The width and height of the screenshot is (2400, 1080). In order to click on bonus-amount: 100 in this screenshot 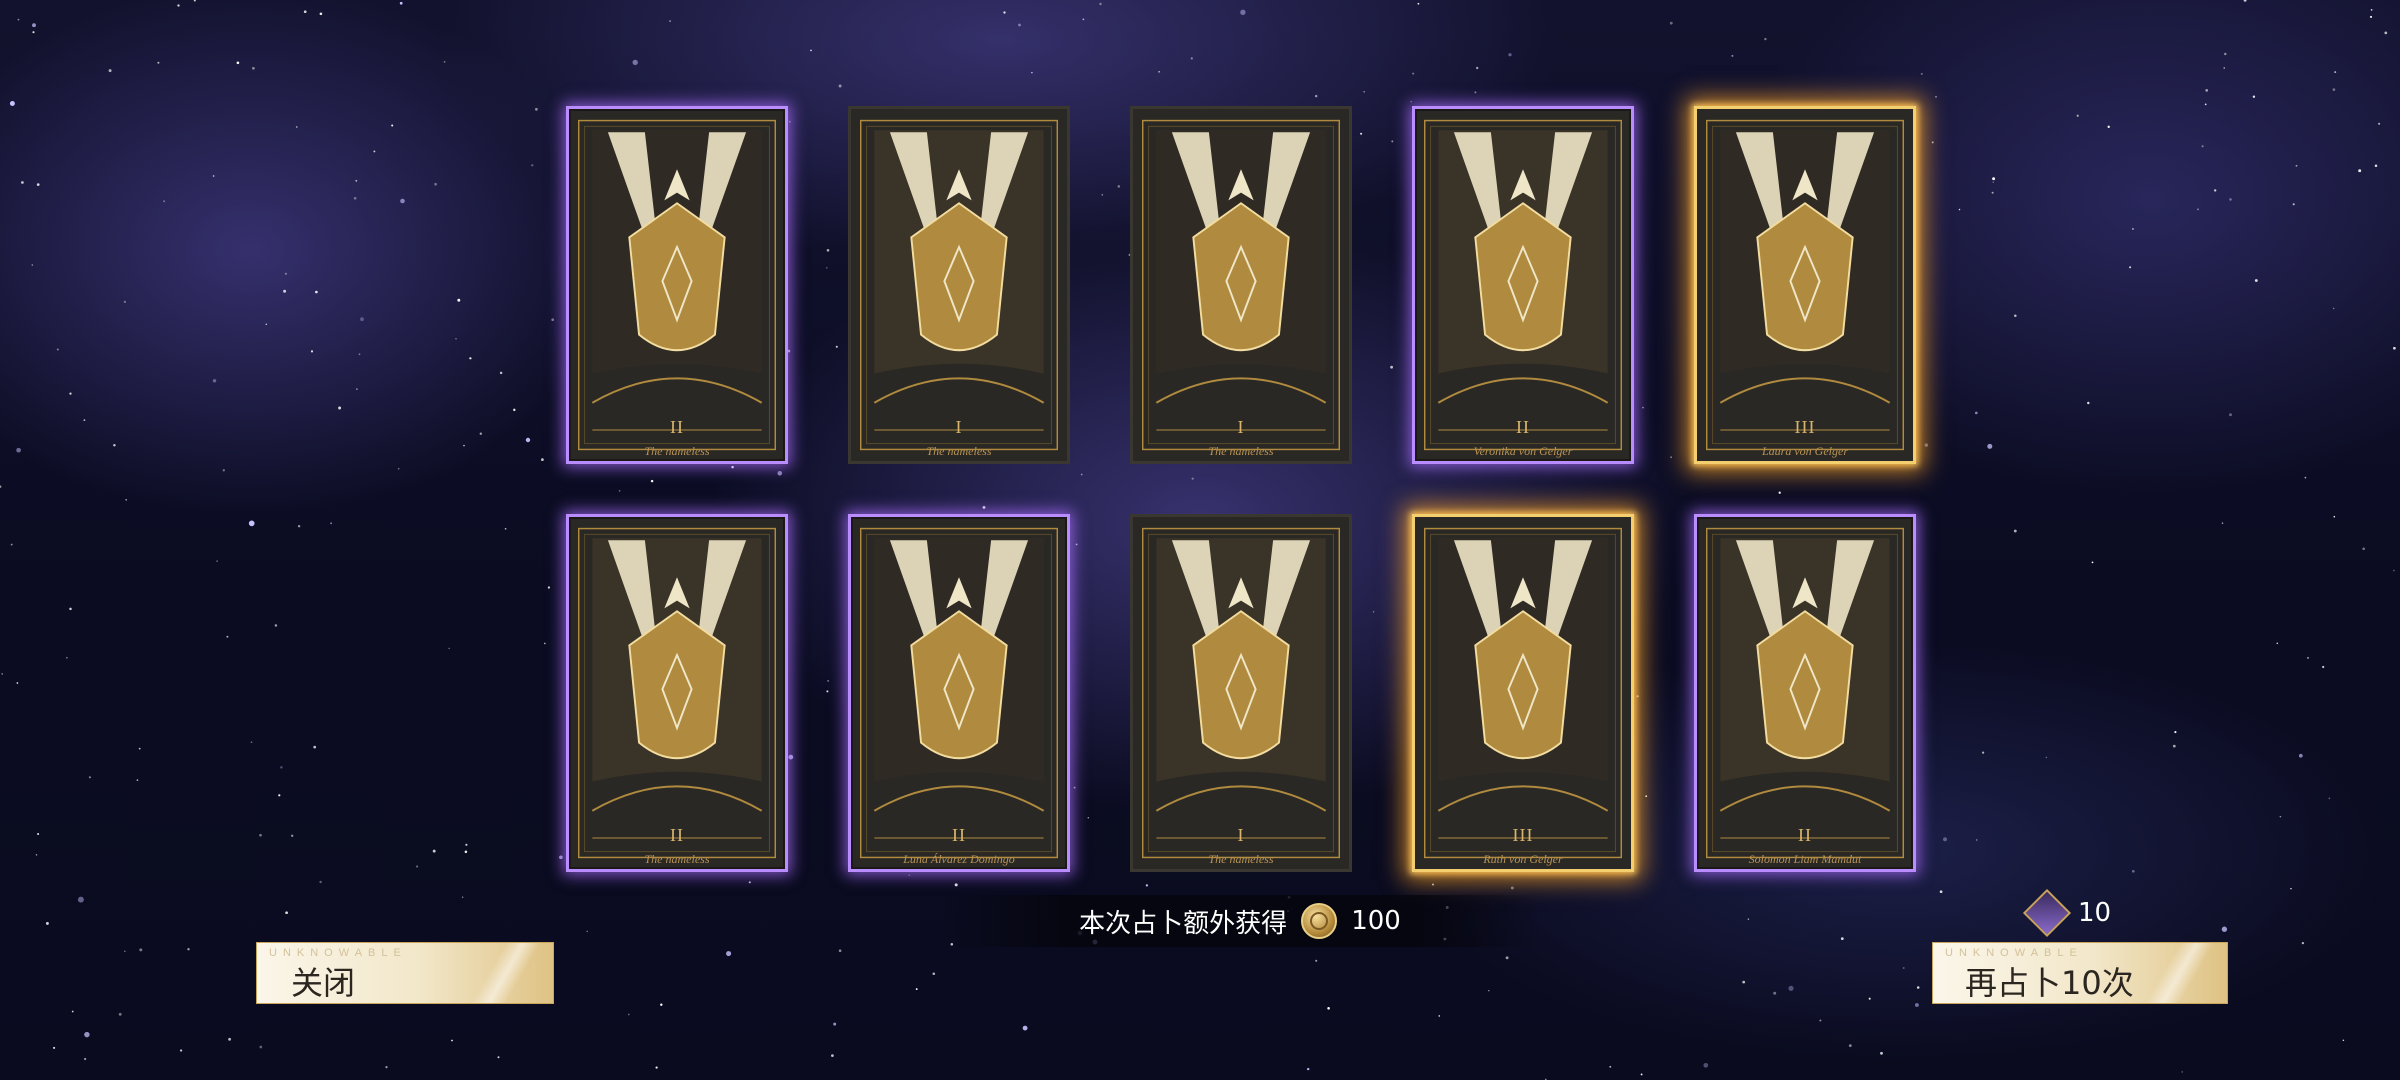, I will do `click(1376, 921)`.